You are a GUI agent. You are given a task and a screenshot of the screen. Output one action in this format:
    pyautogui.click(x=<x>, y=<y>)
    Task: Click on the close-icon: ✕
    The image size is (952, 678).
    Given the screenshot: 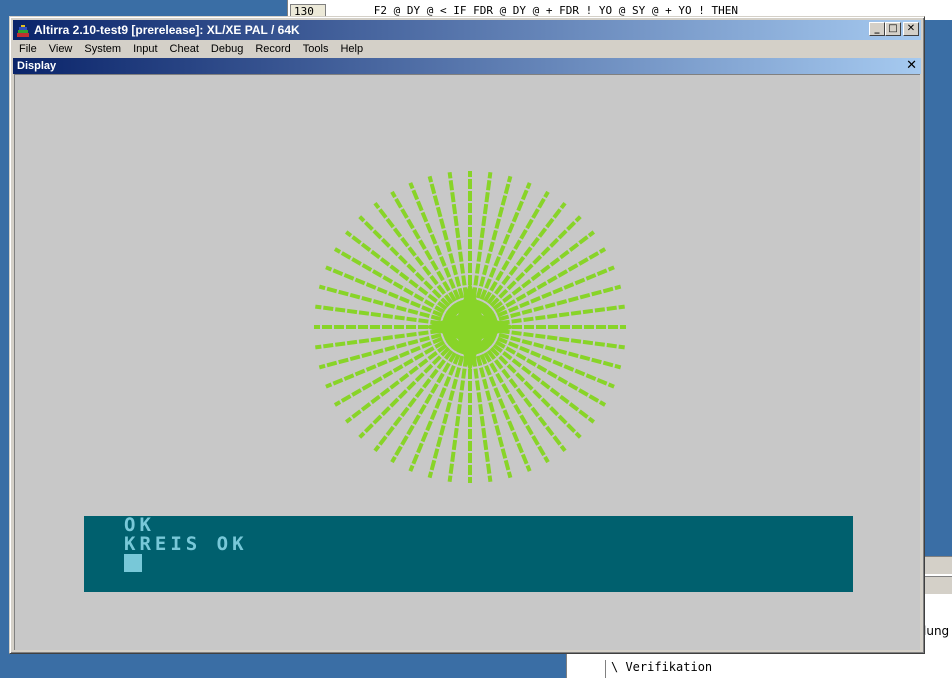 What is the action you would take?
    pyautogui.click(x=911, y=28)
    